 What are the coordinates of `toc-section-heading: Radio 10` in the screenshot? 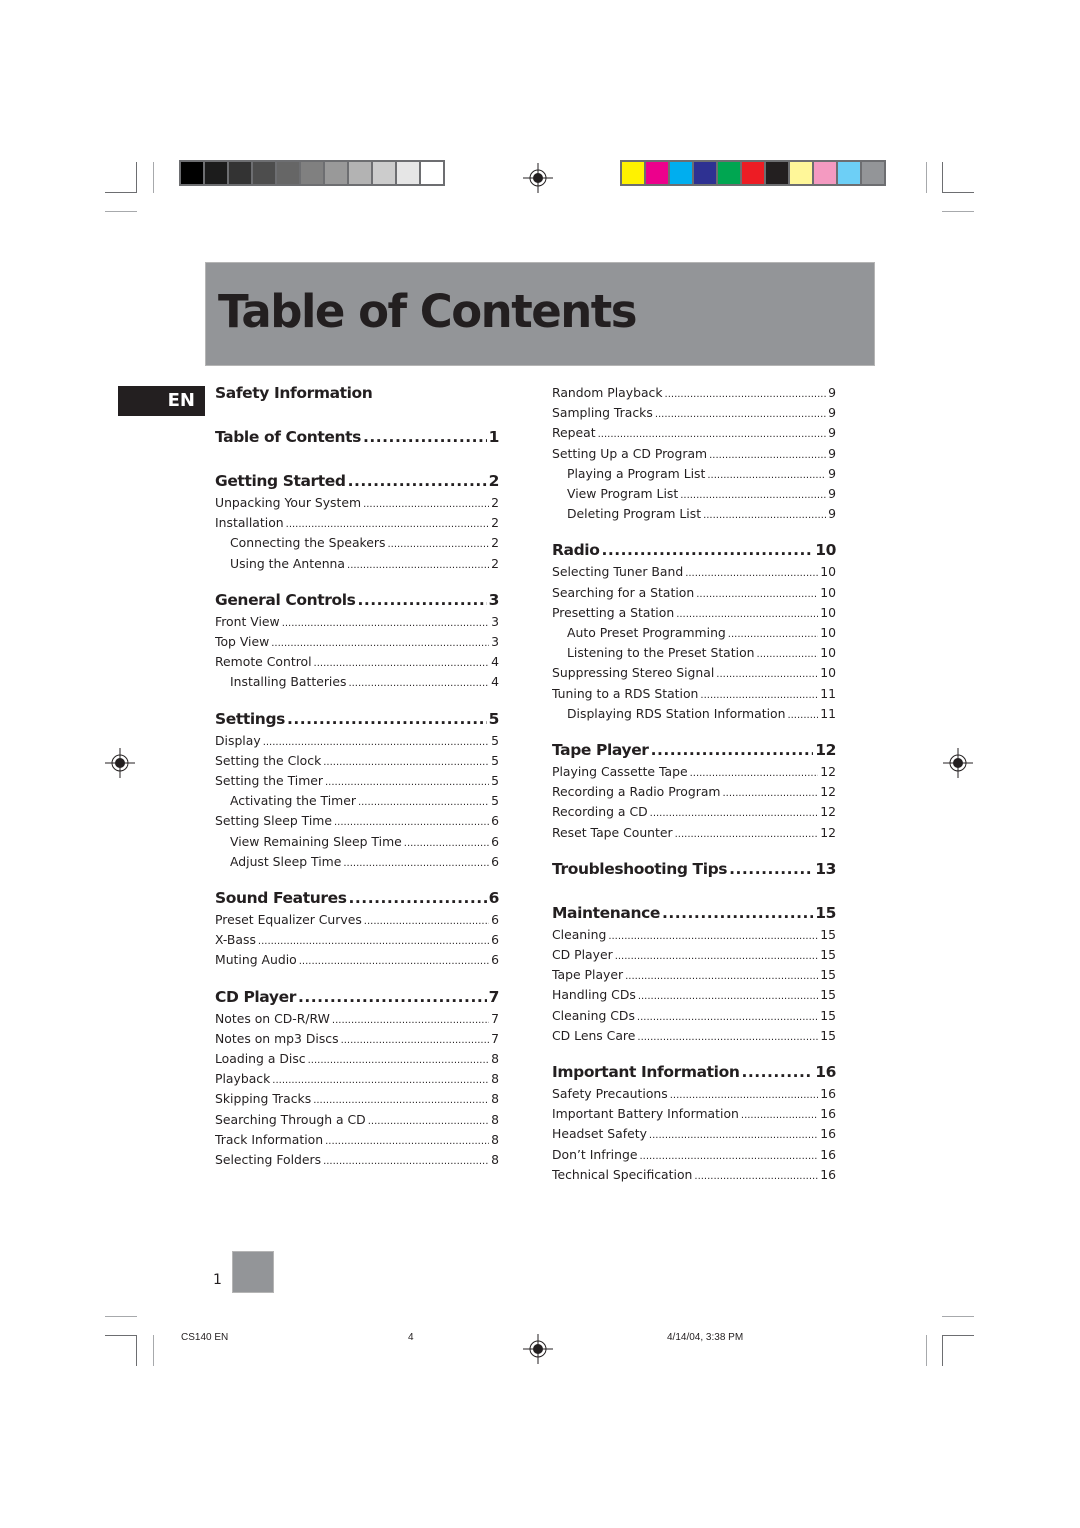 It's located at (694, 550).